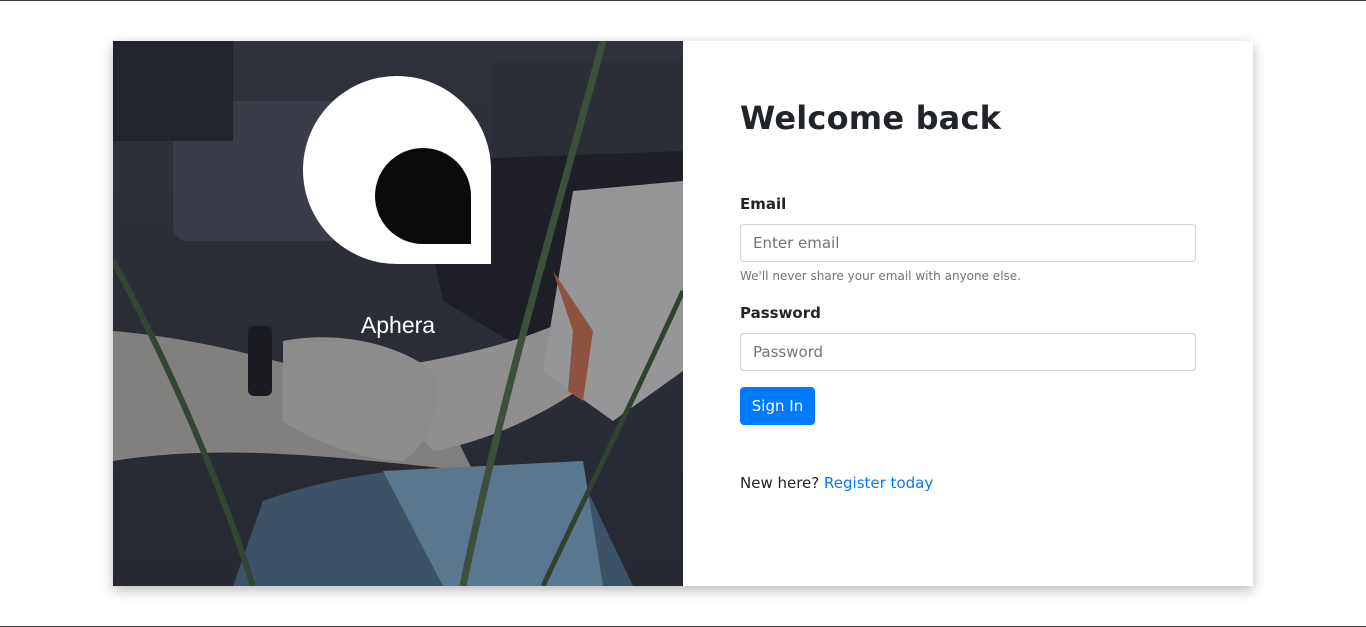 The height and width of the screenshot is (627, 1366). What do you see at coordinates (763, 204) in the screenshot?
I see `email-label: Email` at bounding box center [763, 204].